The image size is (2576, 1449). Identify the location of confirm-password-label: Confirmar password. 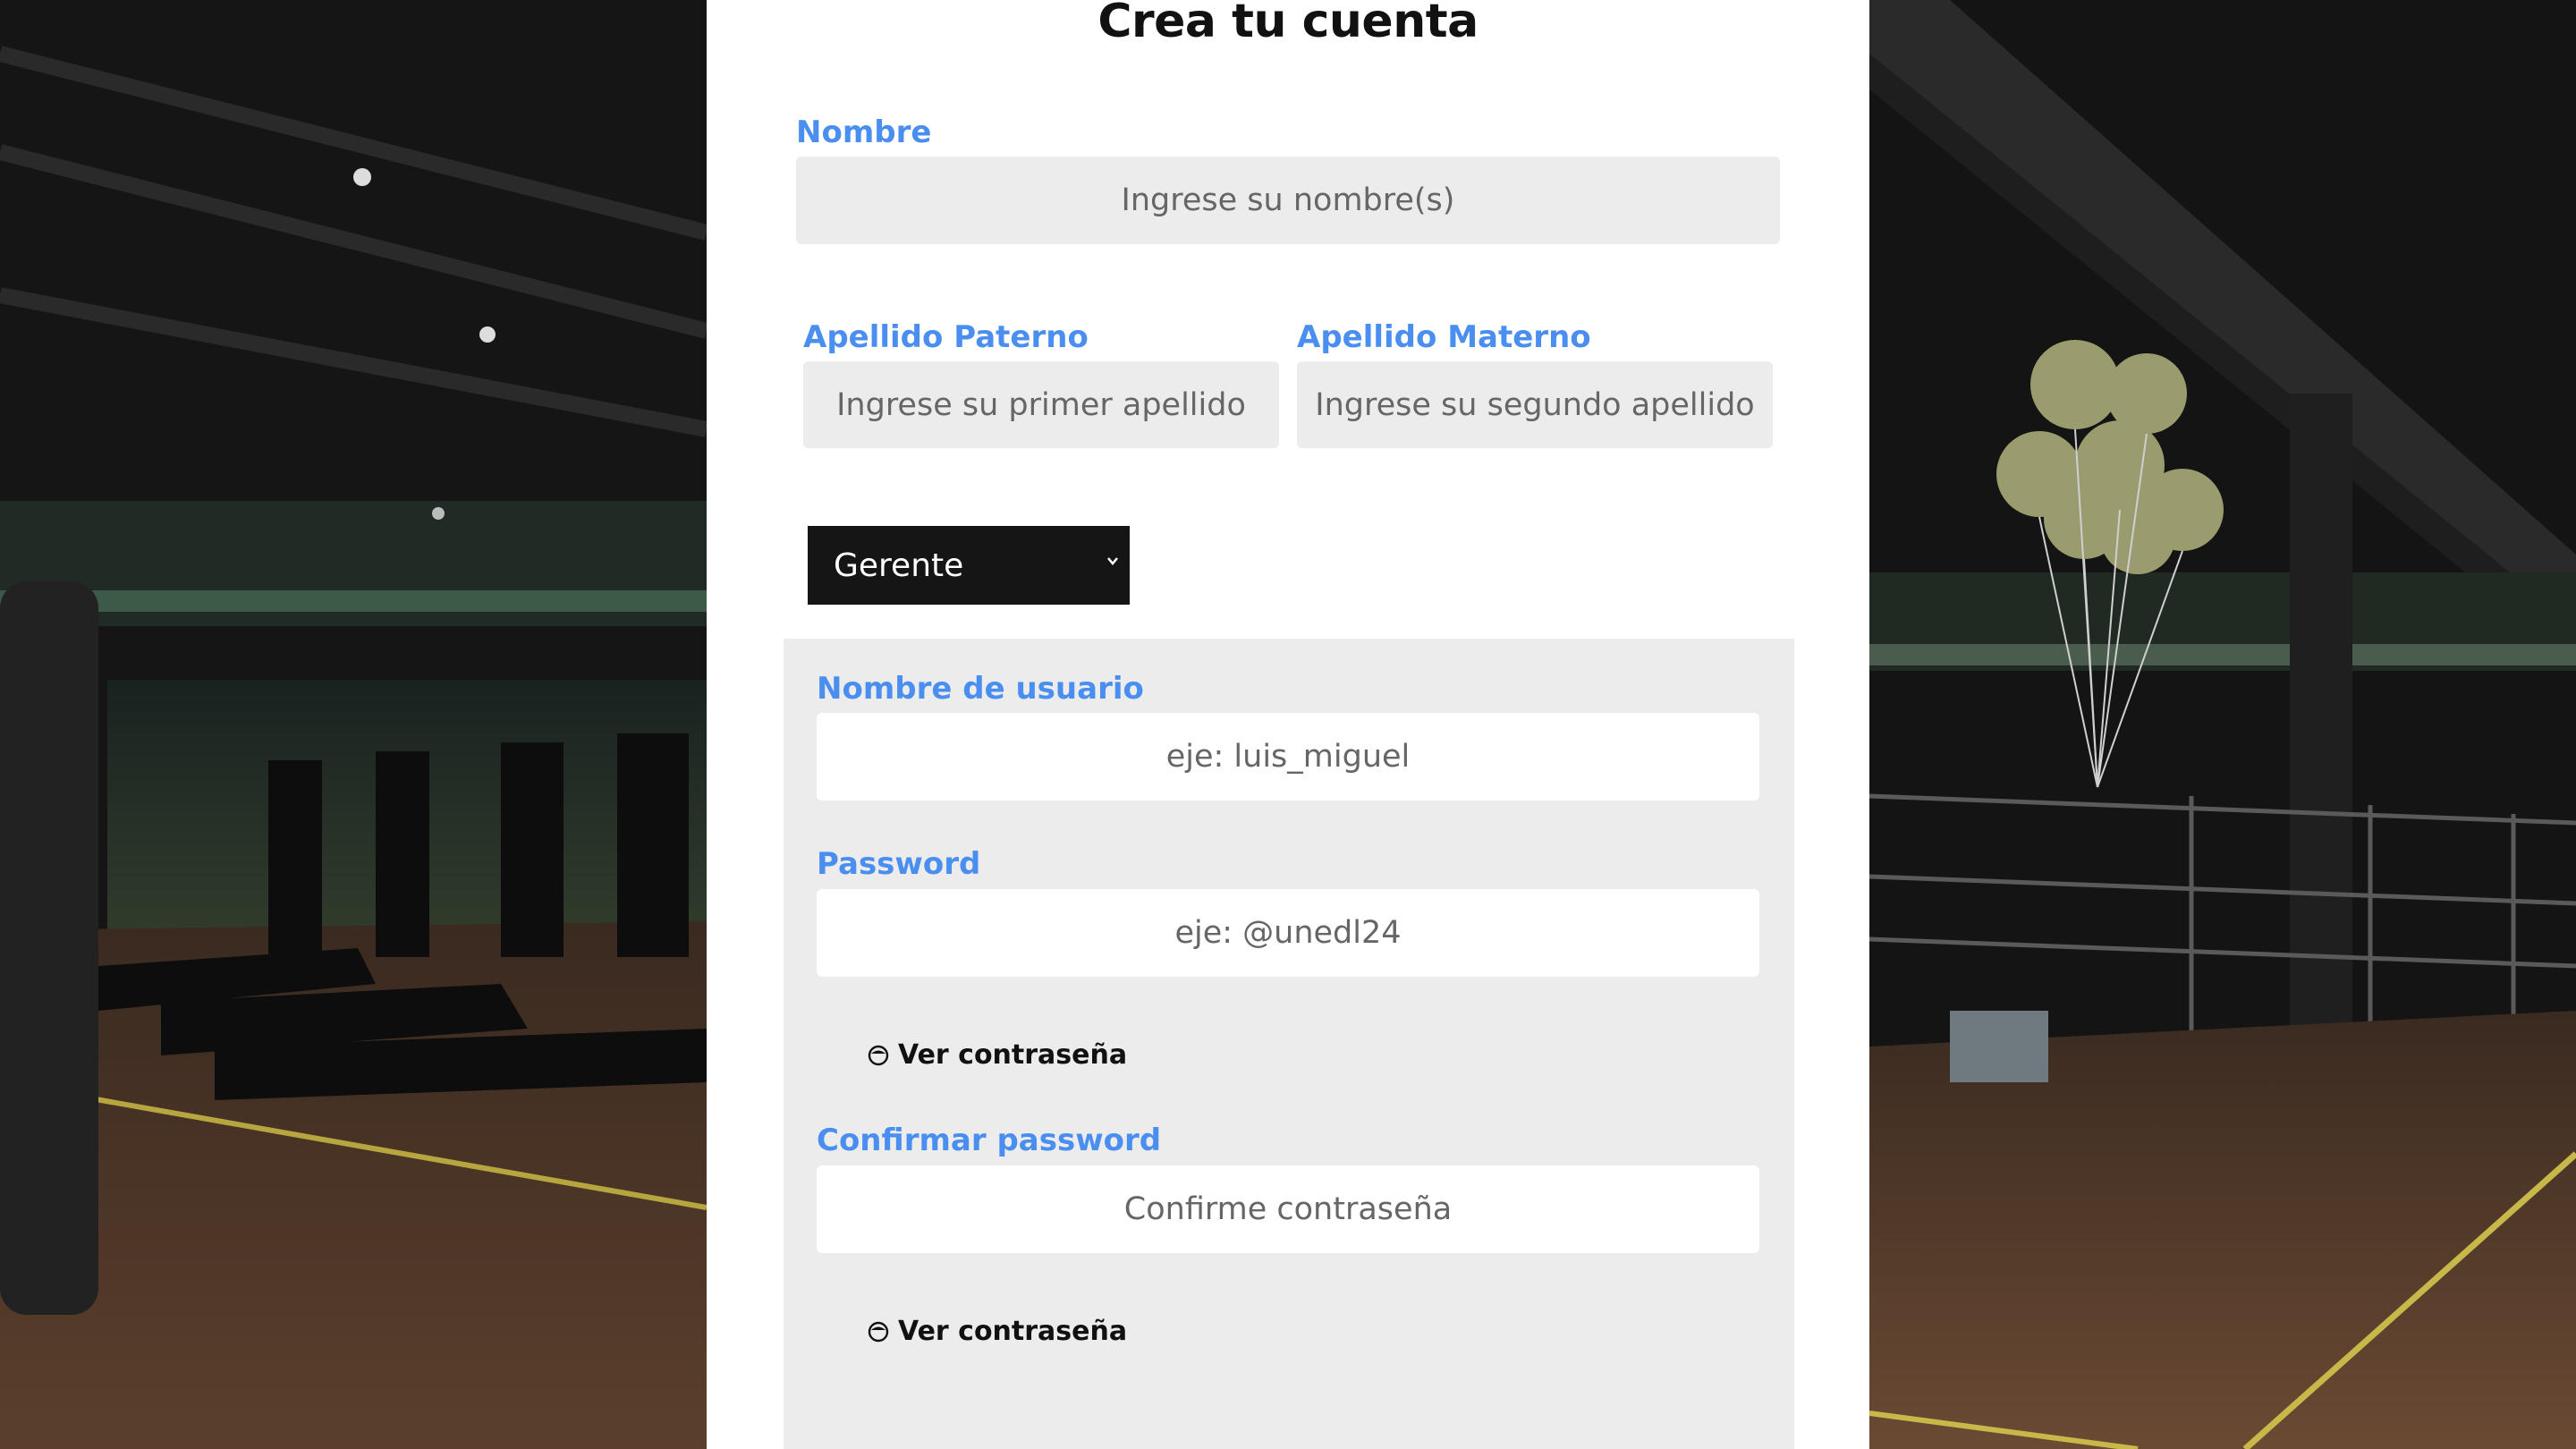
(989, 1140).